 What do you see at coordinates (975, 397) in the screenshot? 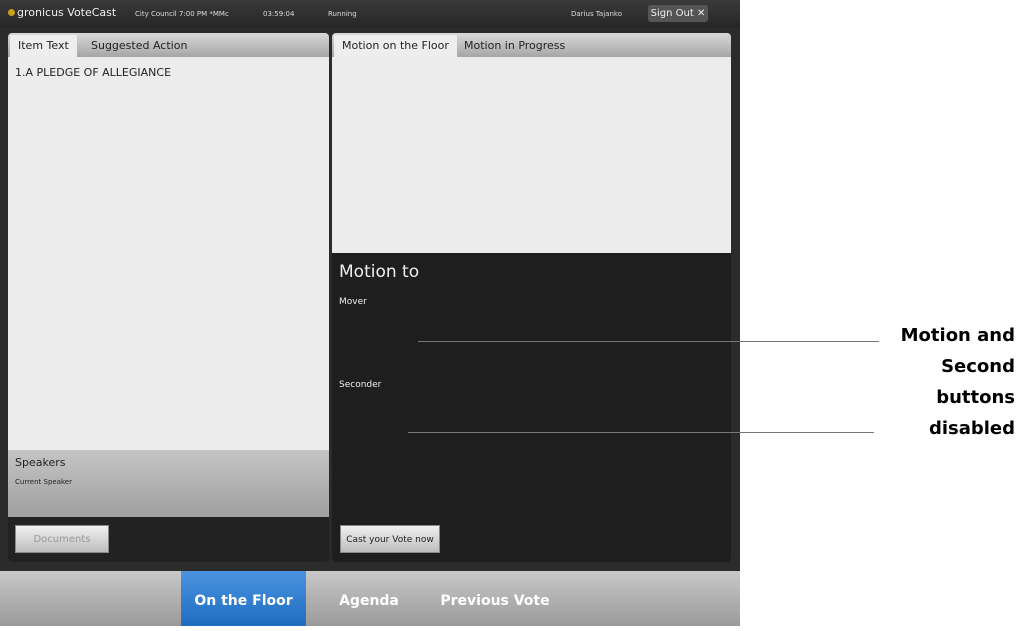
I see `annotation-text: buttons` at bounding box center [975, 397].